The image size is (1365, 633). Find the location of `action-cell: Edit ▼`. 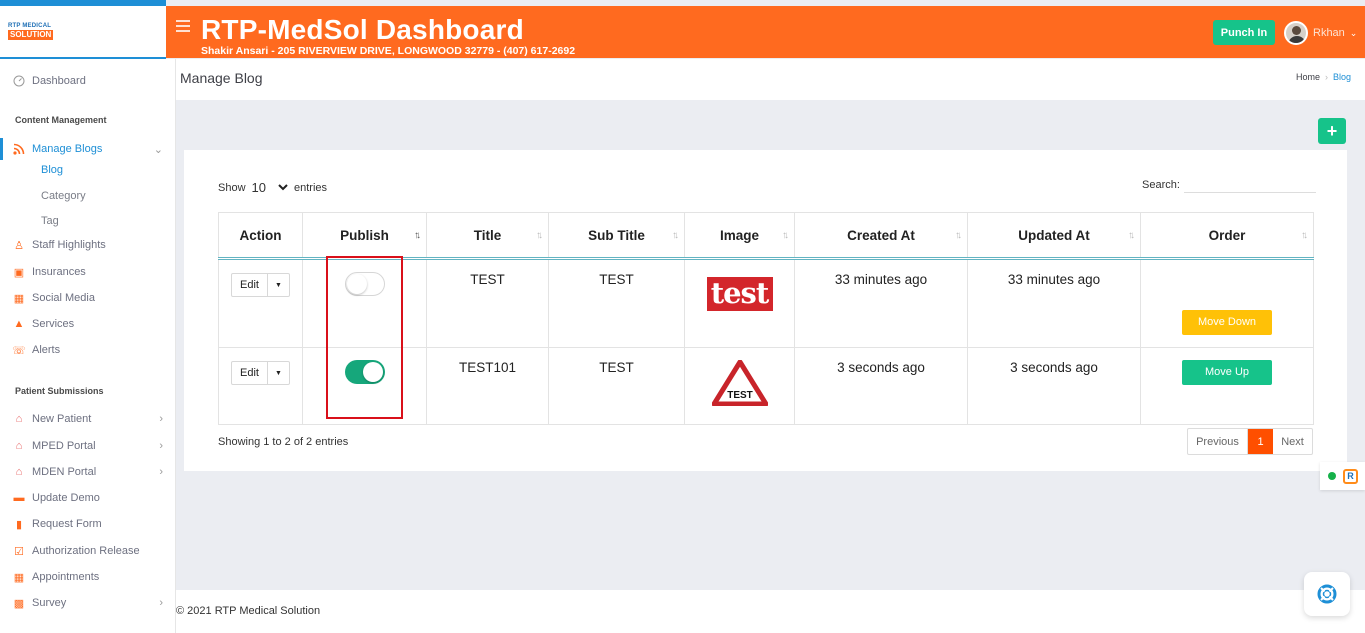

action-cell: Edit ▼ is located at coordinates (260, 303).